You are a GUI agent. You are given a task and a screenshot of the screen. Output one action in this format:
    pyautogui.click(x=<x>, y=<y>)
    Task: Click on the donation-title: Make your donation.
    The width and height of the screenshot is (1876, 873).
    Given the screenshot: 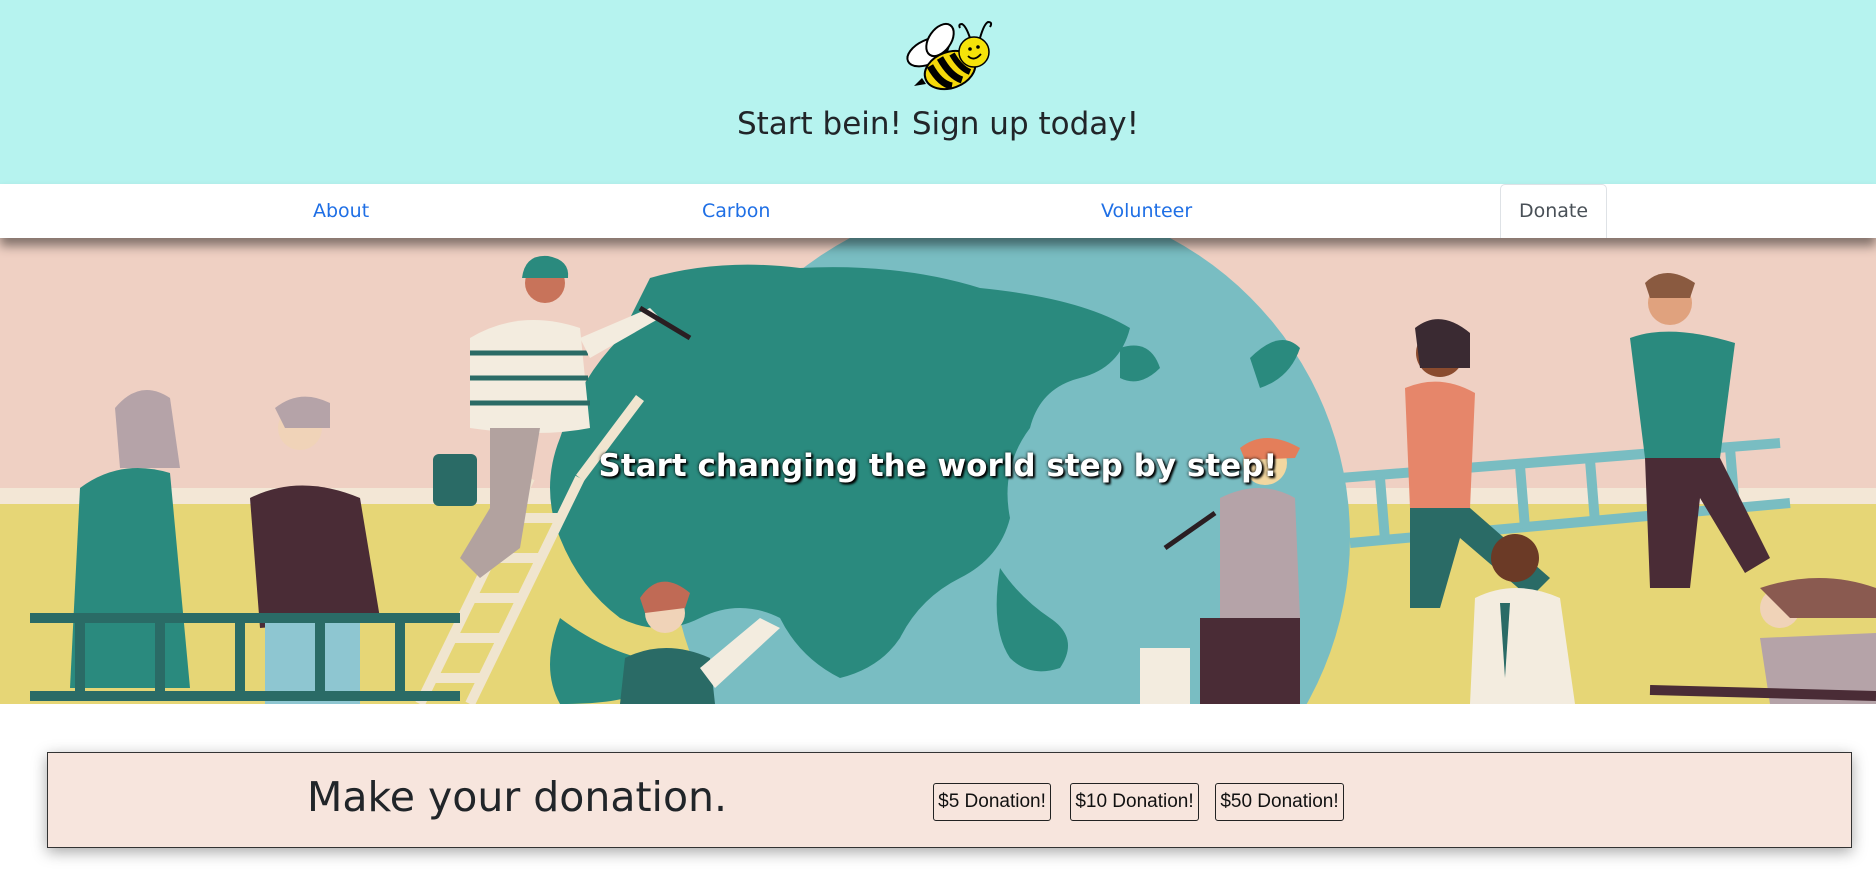 What is the action you would take?
    pyautogui.click(x=517, y=797)
    